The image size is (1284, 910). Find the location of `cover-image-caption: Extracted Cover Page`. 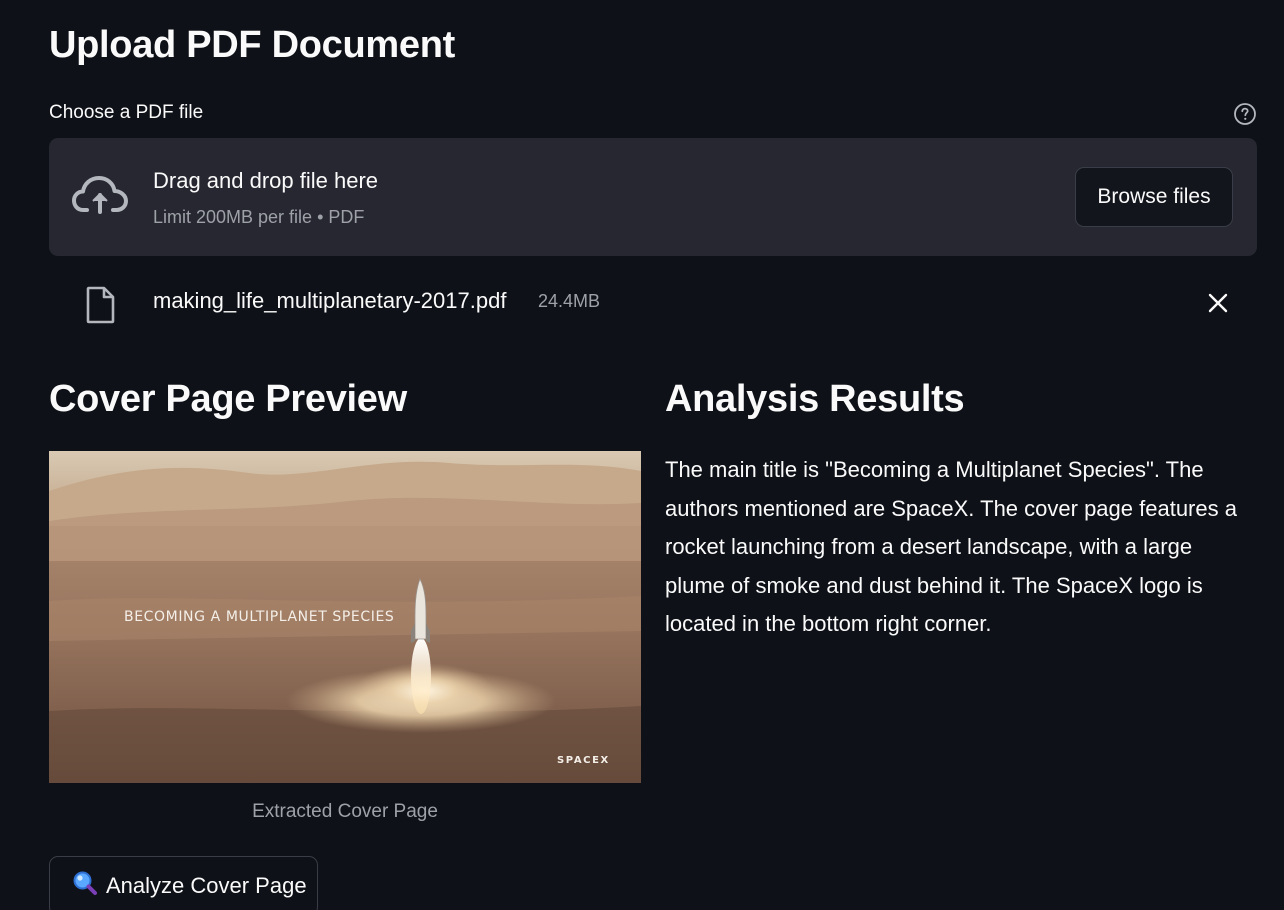

cover-image-caption: Extracted Cover Page is located at coordinates (345, 811).